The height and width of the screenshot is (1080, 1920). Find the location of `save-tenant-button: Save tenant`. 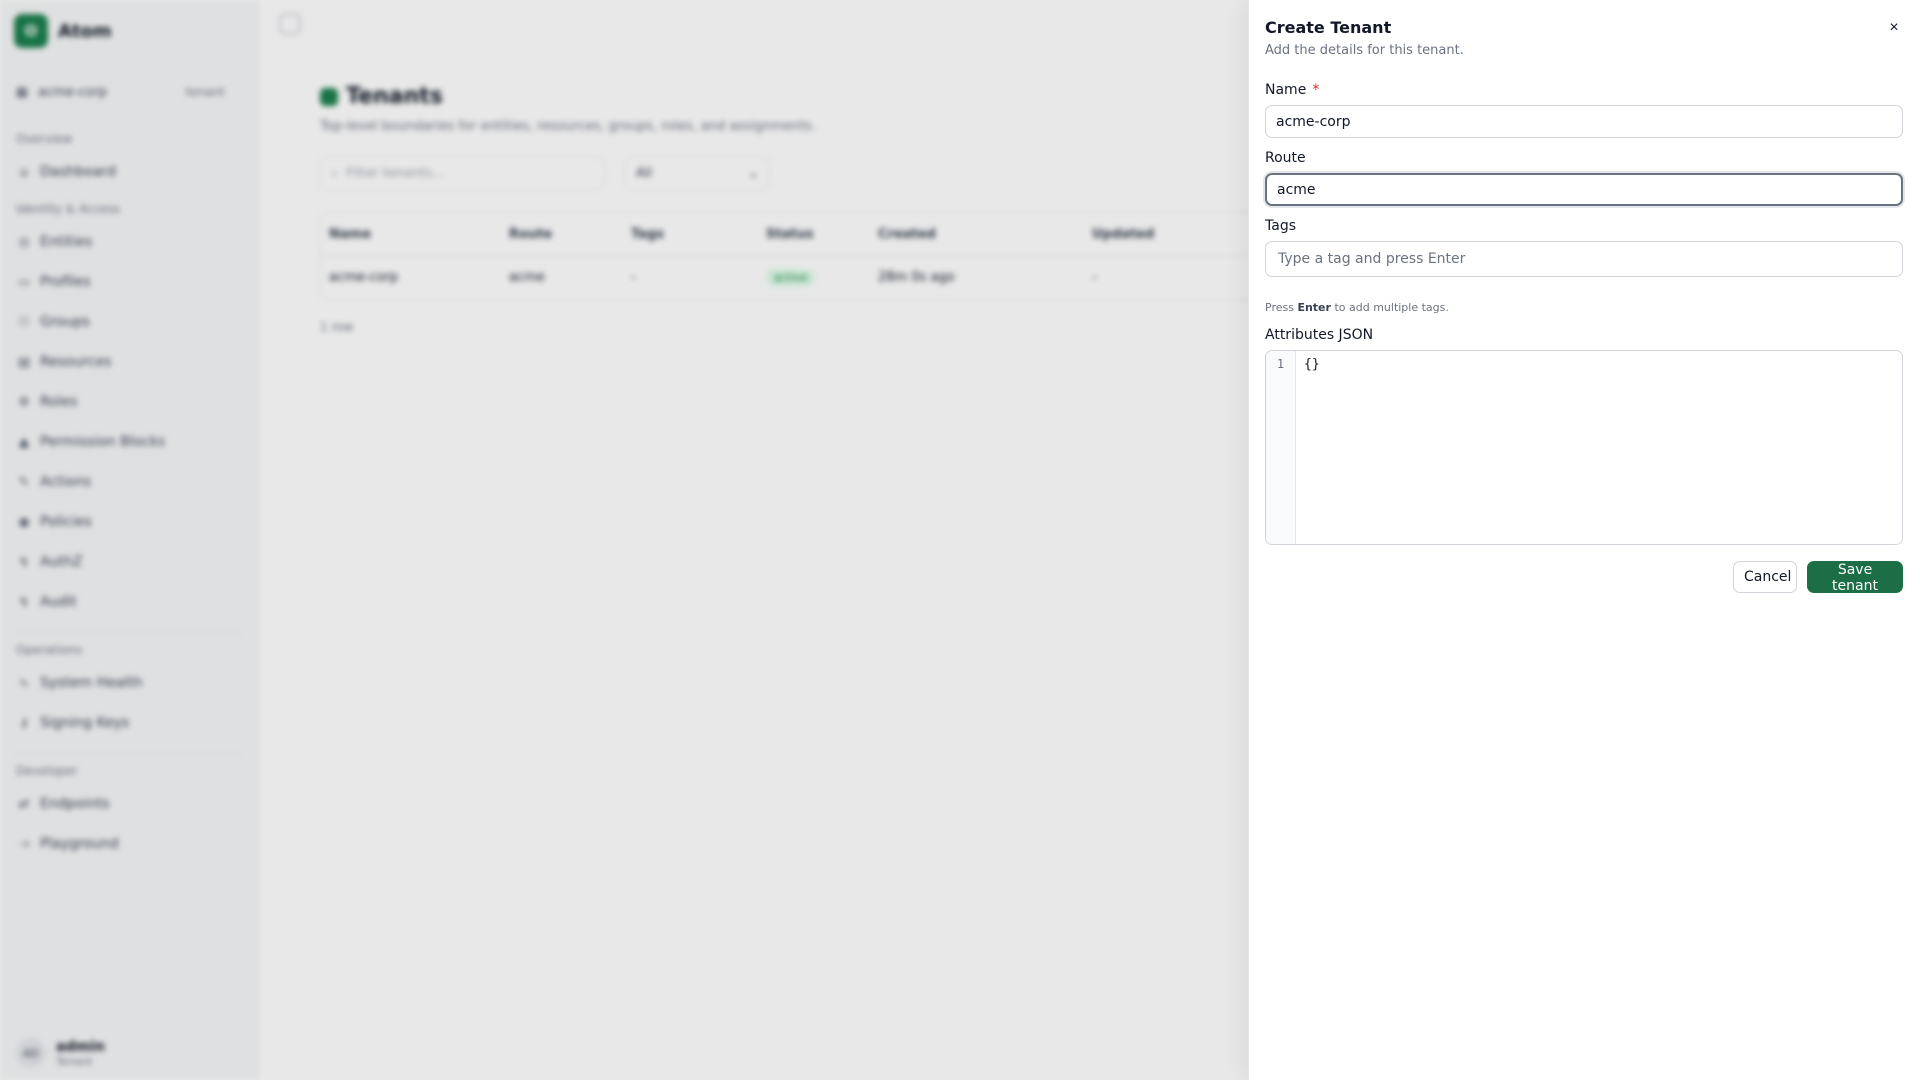

save-tenant-button: Save tenant is located at coordinates (1855, 577).